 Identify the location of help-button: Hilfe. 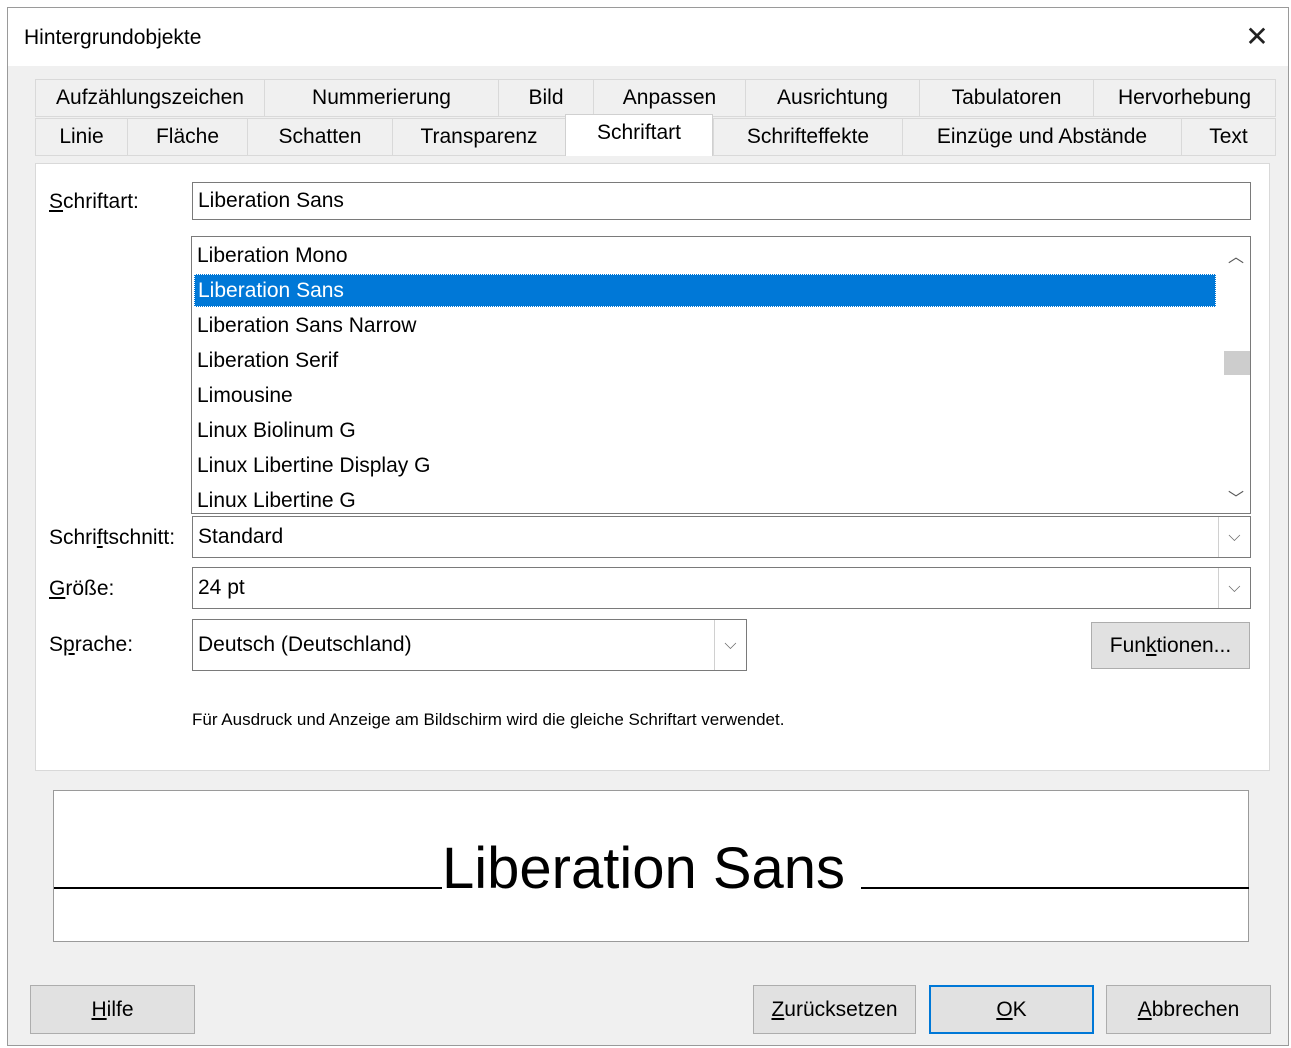
(112, 1009).